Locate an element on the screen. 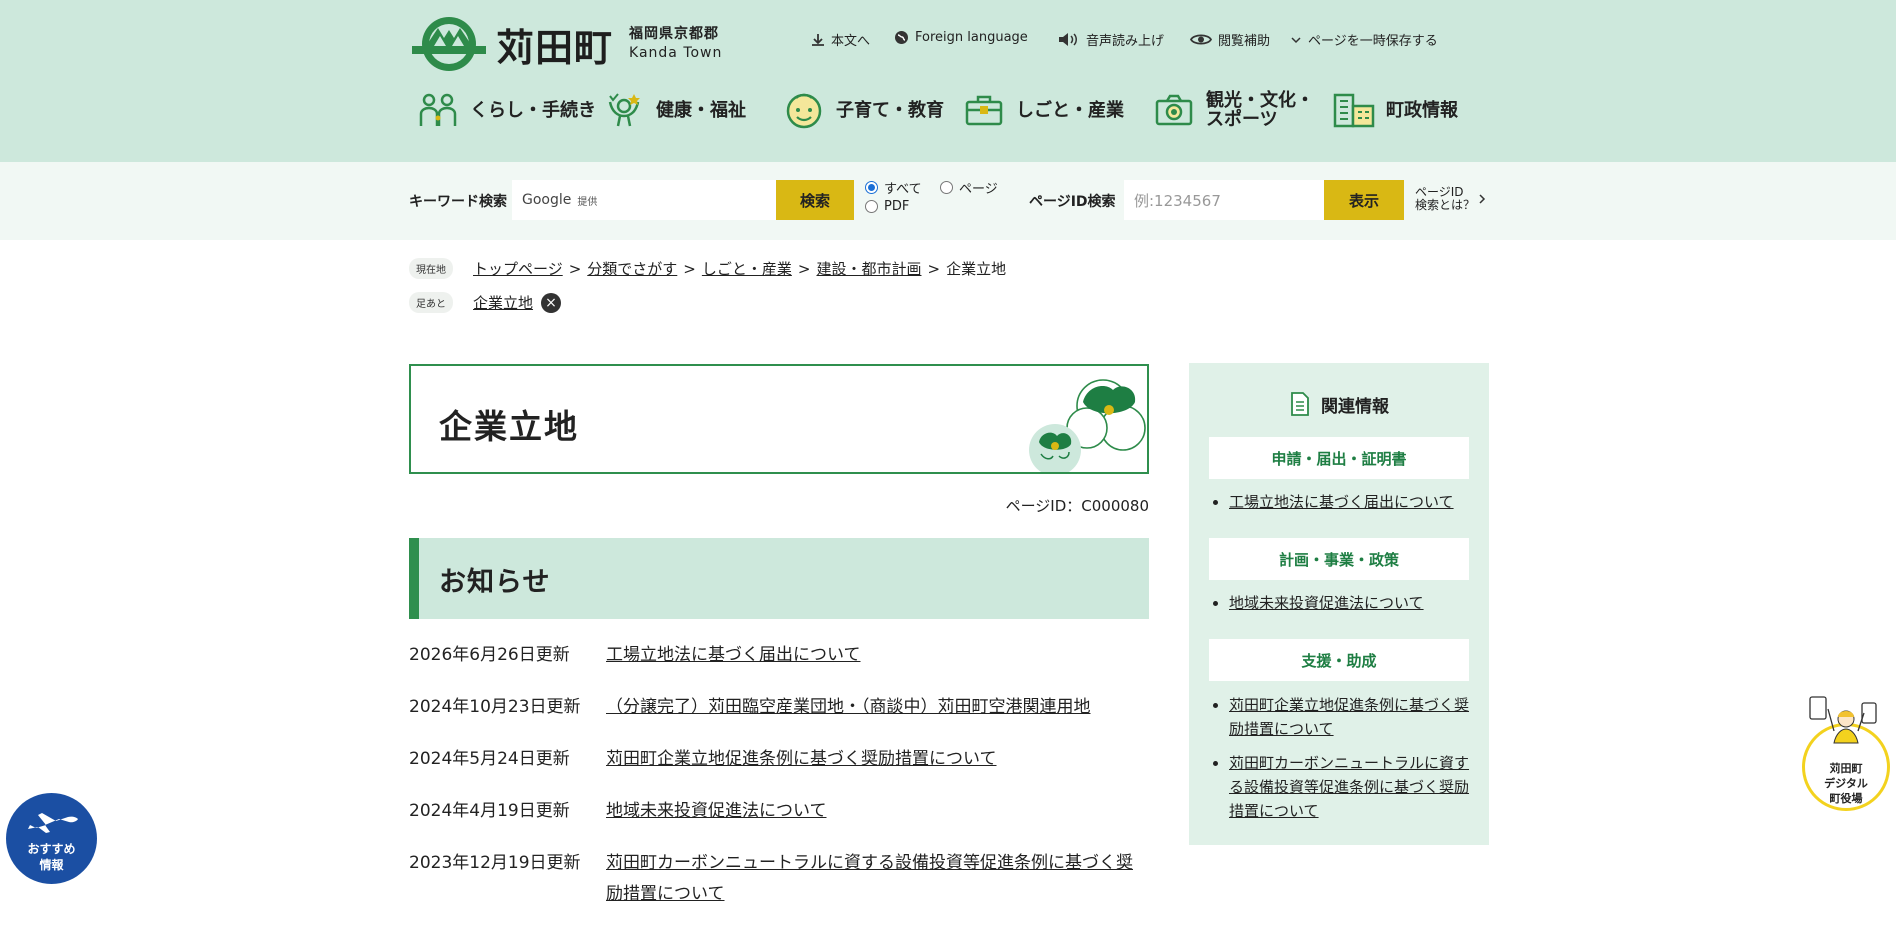 This screenshot has width=1896, height=931. page-id: ページID：C000080 is located at coordinates (1077, 506).